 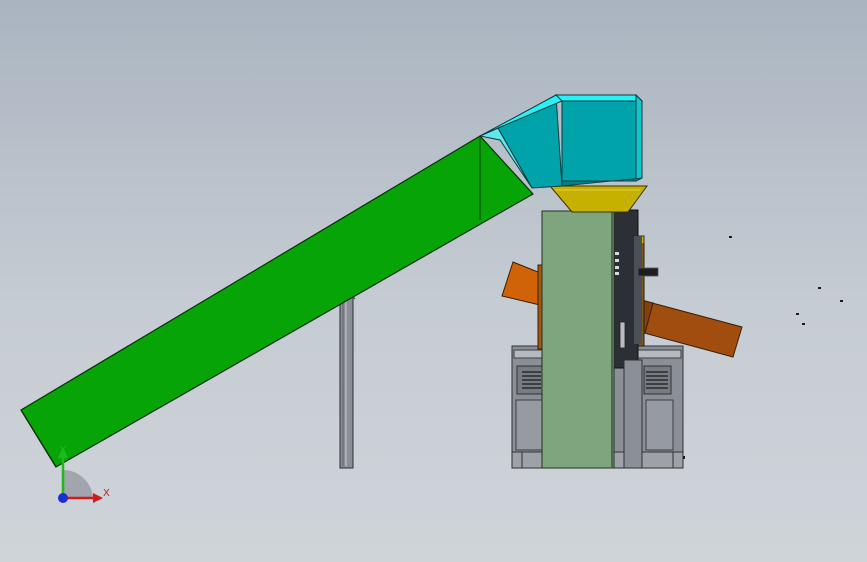 I want to click on front-panel, so click(x=578, y=339).